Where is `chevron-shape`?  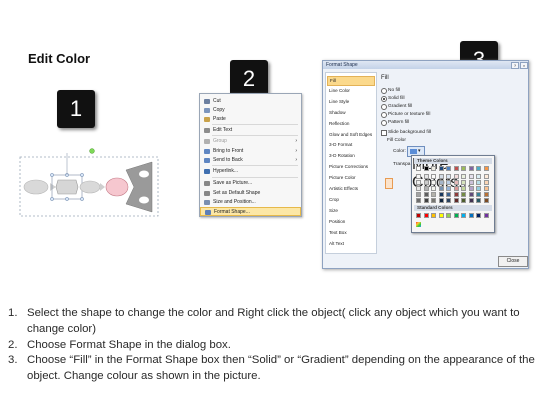 chevron-shape is located at coordinates (139, 187).